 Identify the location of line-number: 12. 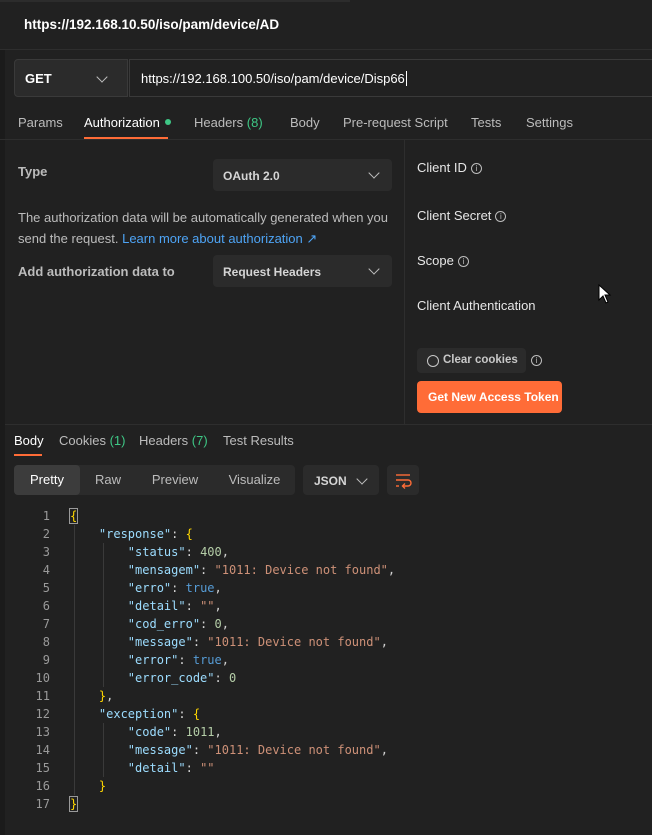
(42, 714).